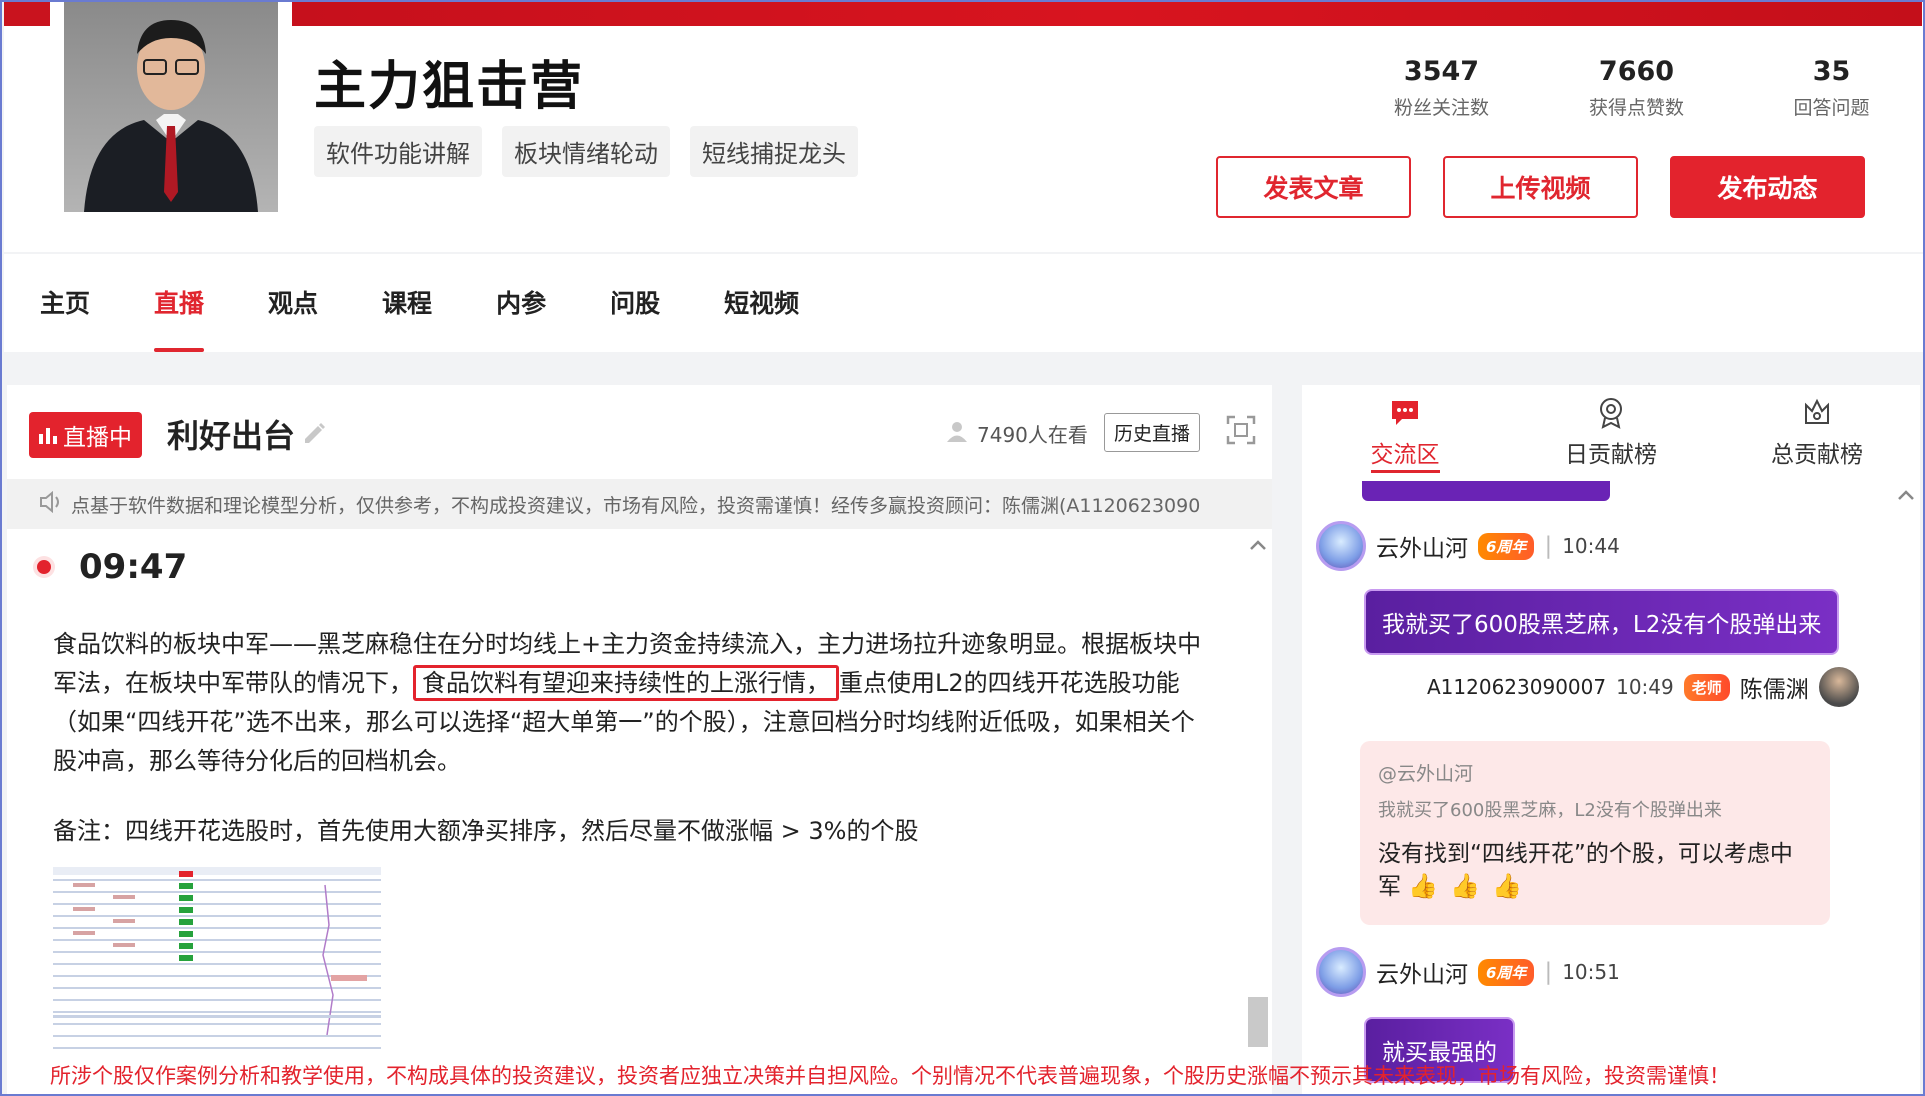 This screenshot has height=1096, width=1925. I want to click on quoted-text: 我就买了600股黑芝麻，L2没有个股弹出来, so click(1550, 810).